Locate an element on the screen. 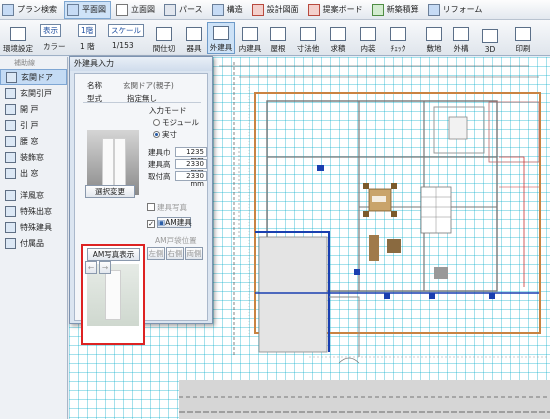 The width and height of the screenshot is (550, 419). fitting-photo-label: 建具写真 is located at coordinates (172, 207).